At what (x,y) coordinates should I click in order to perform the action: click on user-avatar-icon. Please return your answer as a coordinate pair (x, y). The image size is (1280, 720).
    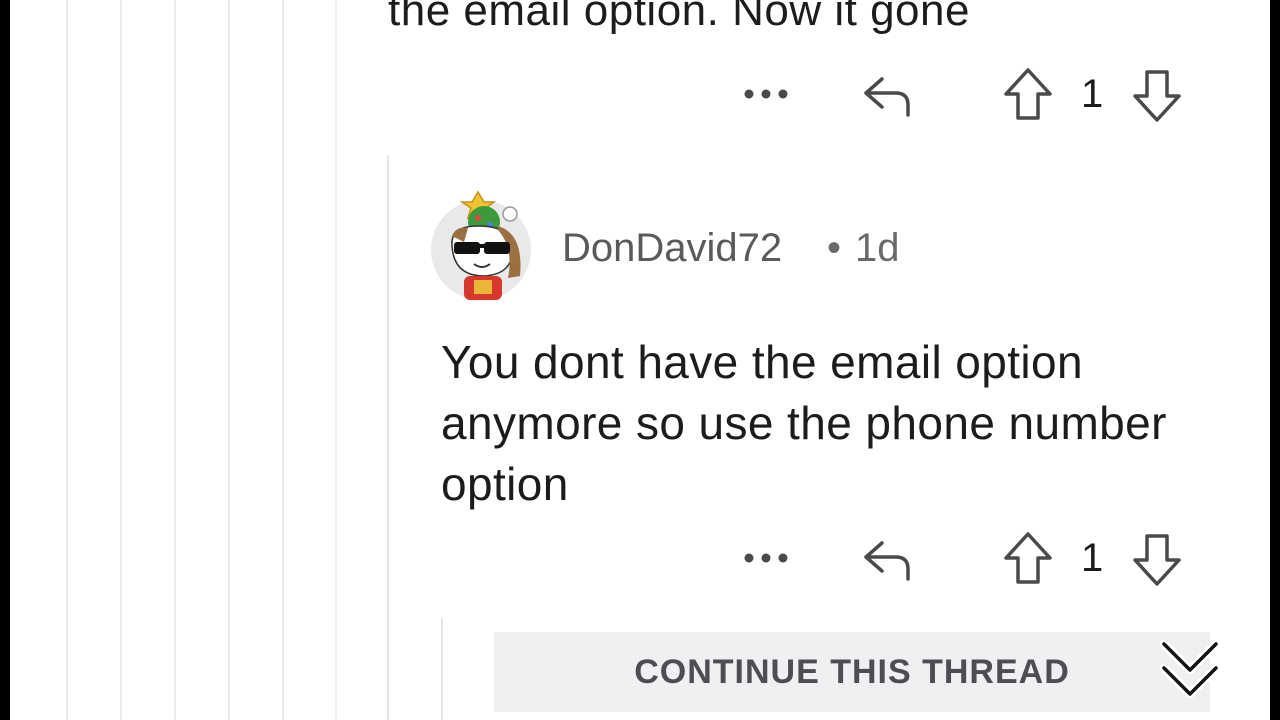
    Looking at the image, I should click on (481, 245).